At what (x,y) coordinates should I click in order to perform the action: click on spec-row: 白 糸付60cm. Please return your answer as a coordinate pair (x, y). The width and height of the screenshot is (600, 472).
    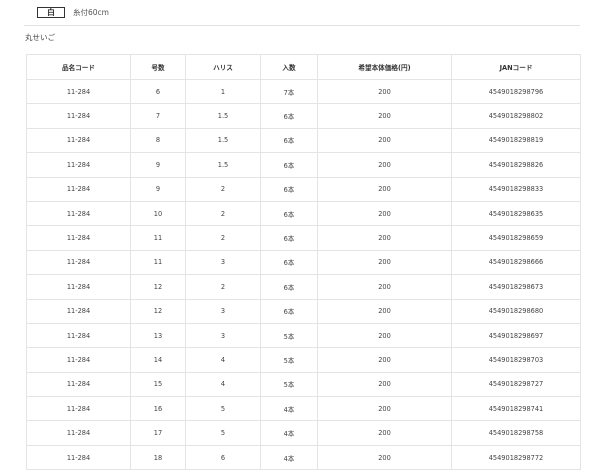
    Looking at the image, I should click on (73, 12).